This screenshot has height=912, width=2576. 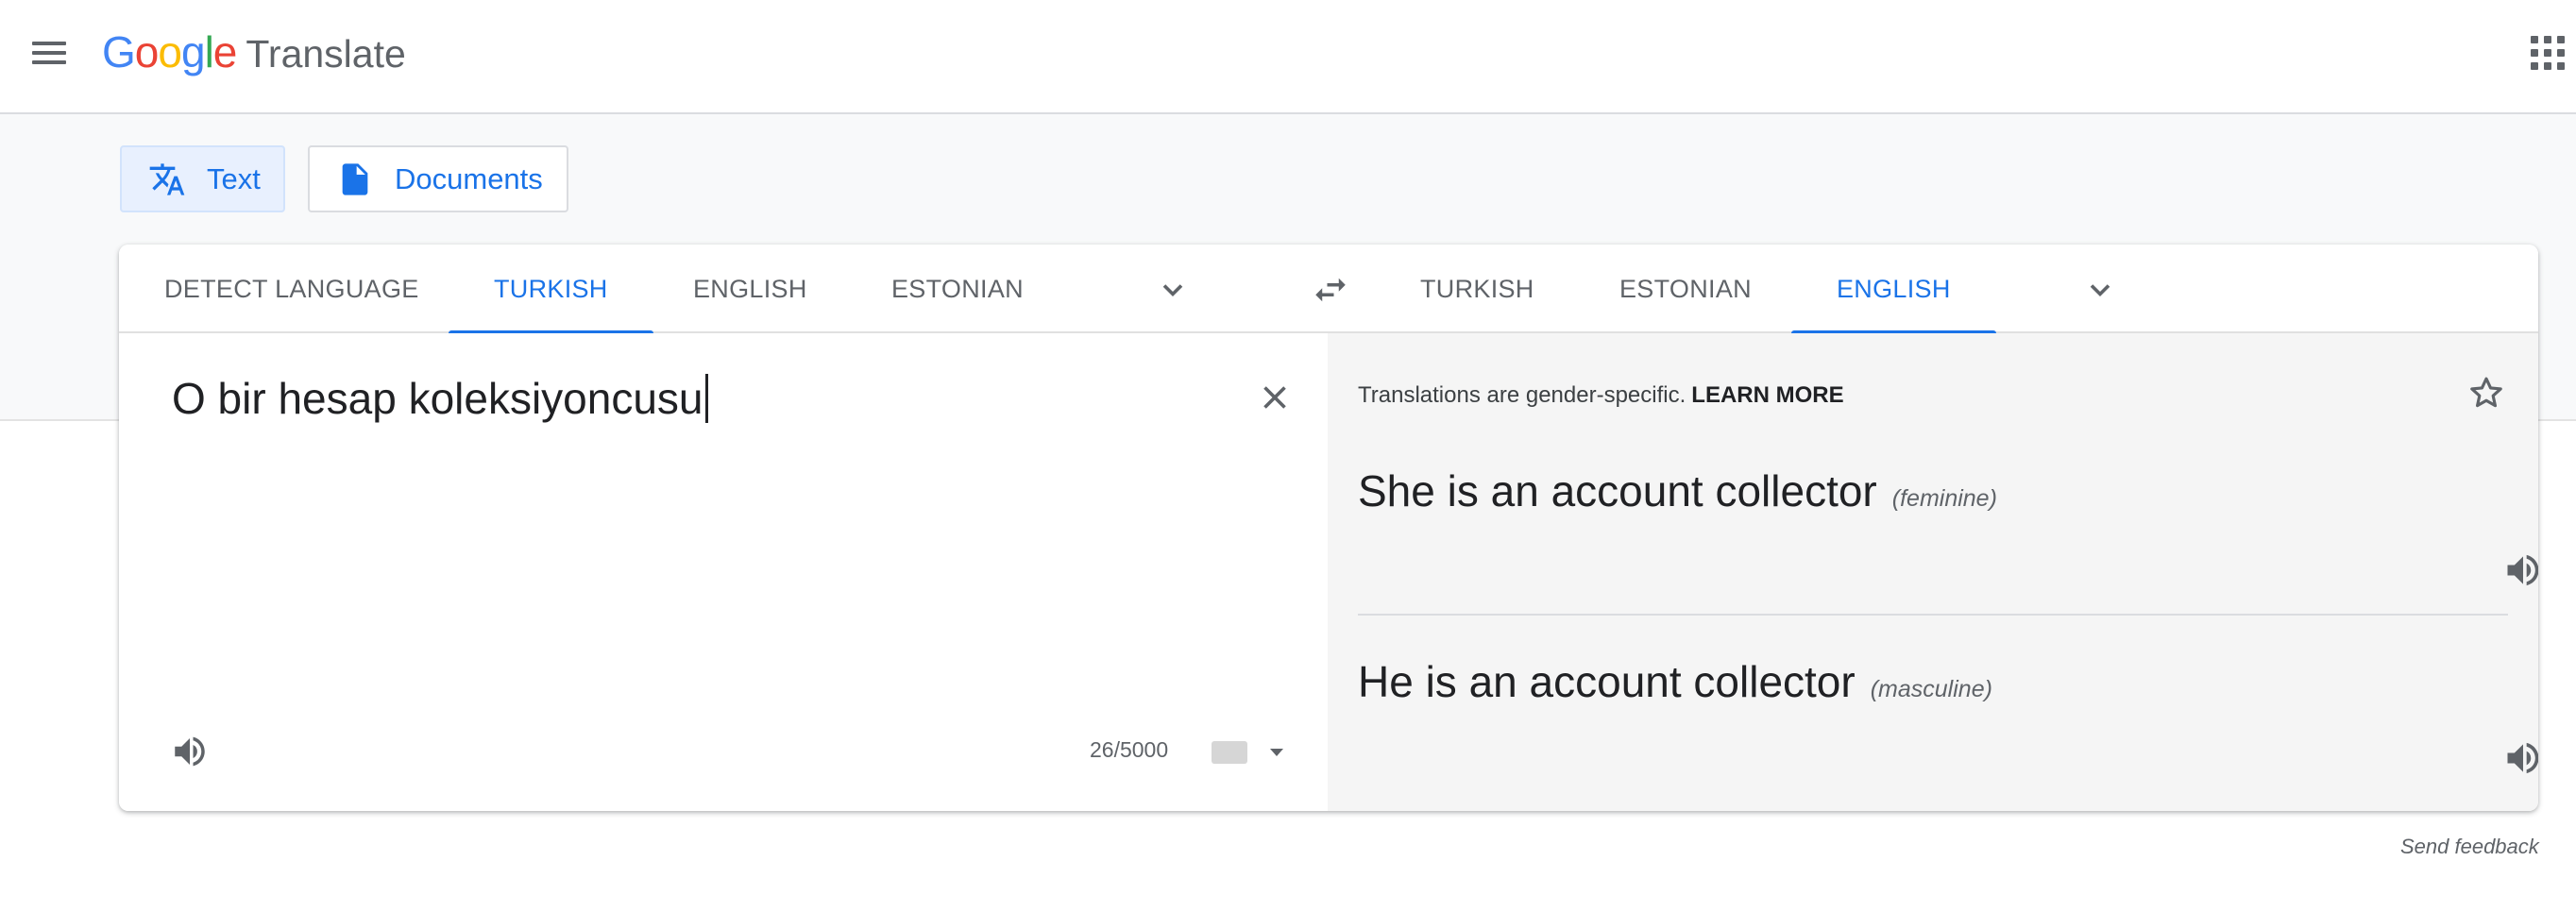 What do you see at coordinates (49, 53) in the screenshot?
I see `hamburger-menu-icon` at bounding box center [49, 53].